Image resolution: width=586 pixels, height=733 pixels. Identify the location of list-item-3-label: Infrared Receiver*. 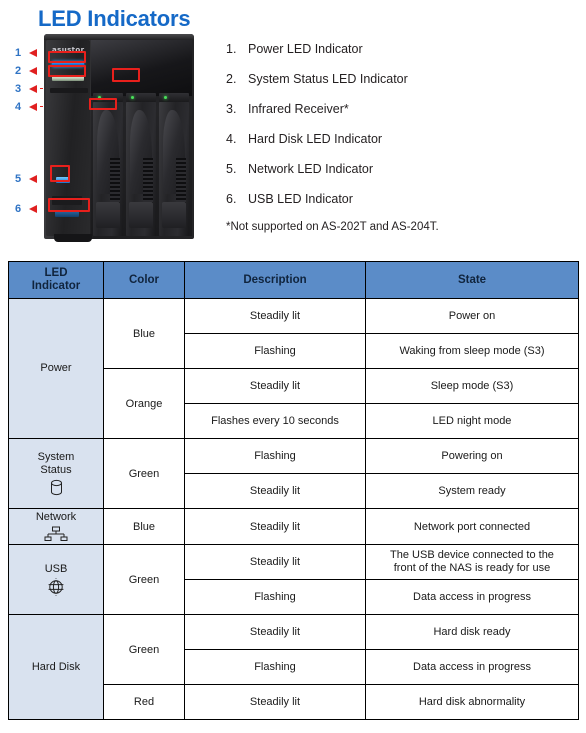
(298, 109).